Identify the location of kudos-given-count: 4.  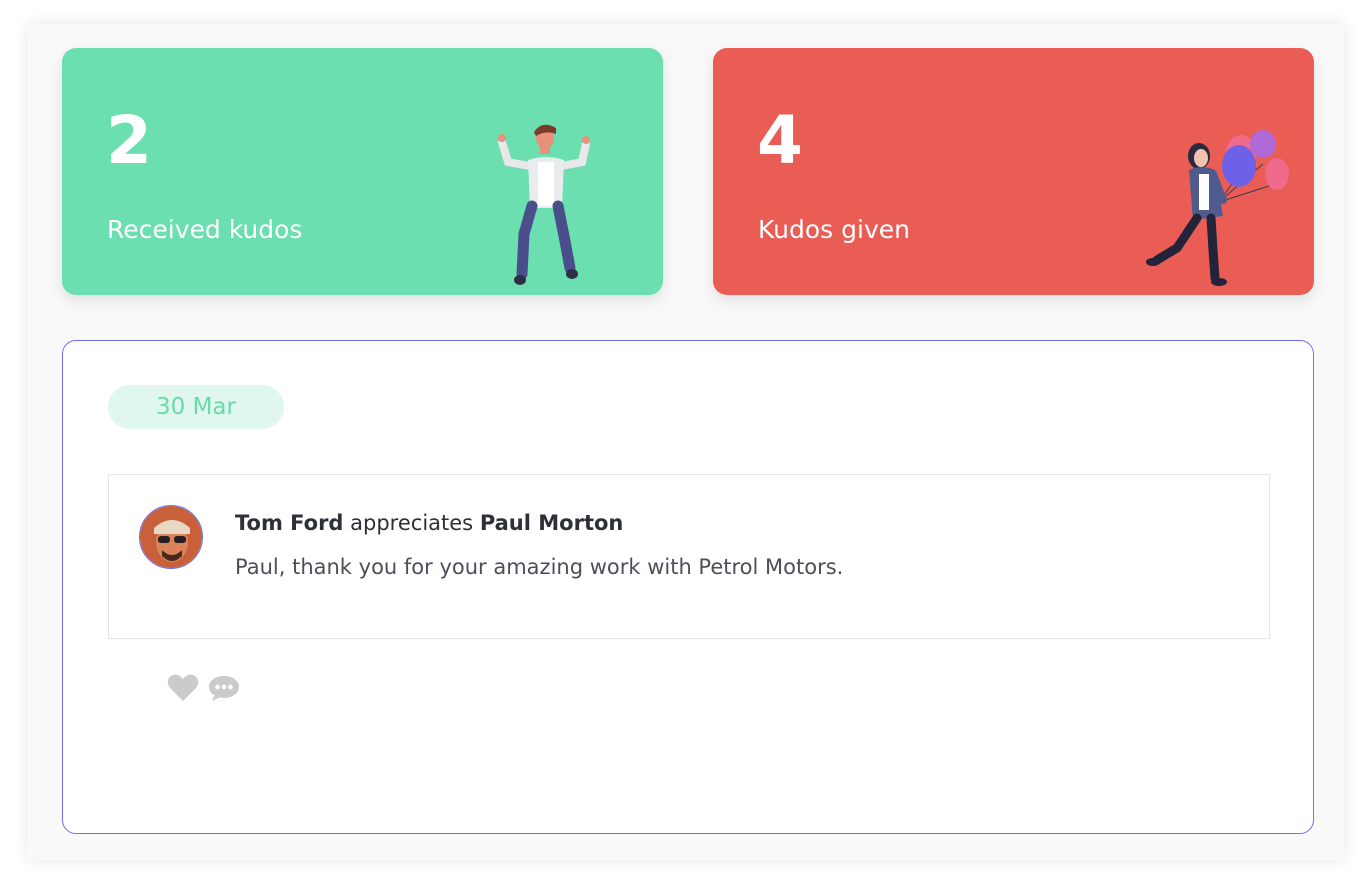
(780, 140).